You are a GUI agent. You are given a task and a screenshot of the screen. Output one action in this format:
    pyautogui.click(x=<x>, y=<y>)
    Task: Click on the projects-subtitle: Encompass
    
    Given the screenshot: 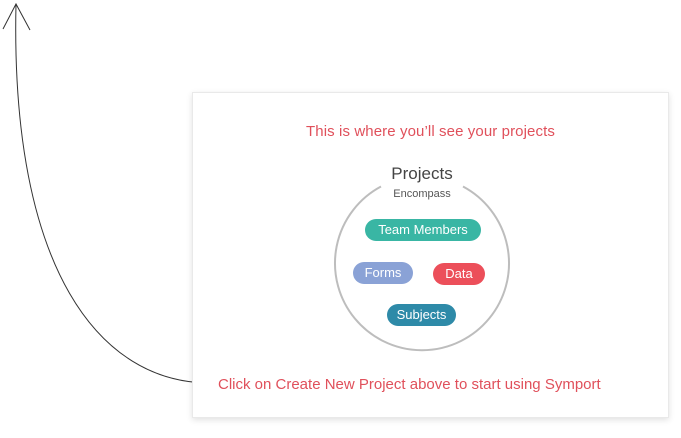 What is the action you would take?
    pyautogui.click(x=422, y=194)
    